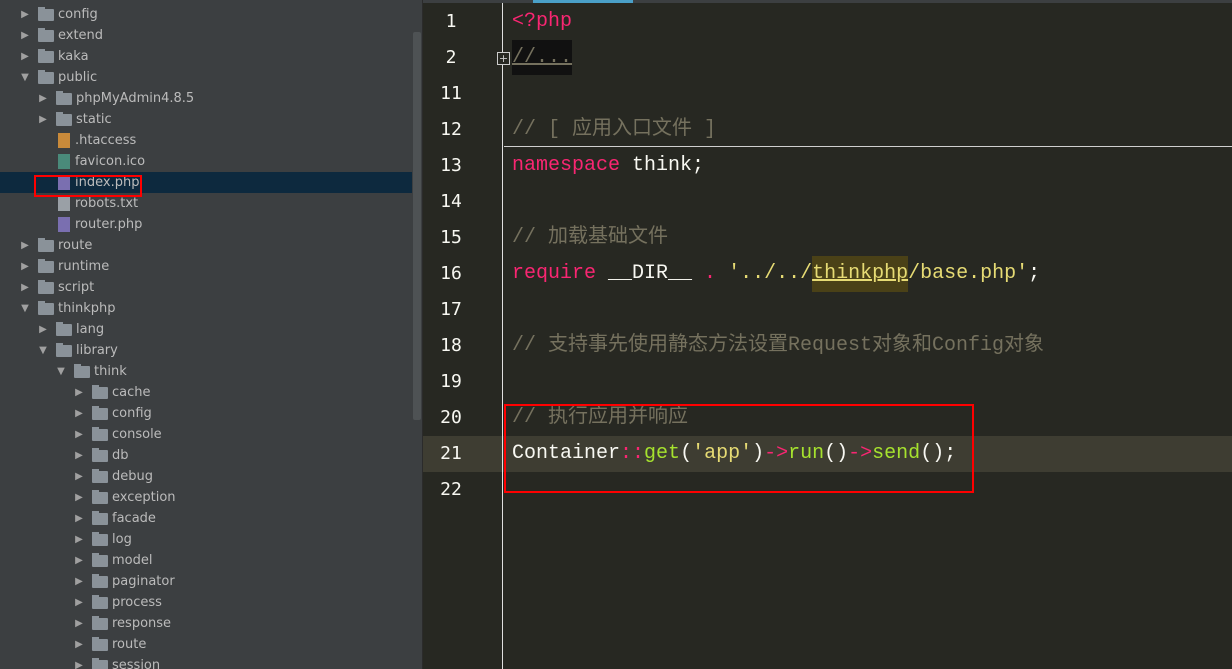 The image size is (1232, 669). I want to click on tree-item: ▶ db, so click(206, 455).